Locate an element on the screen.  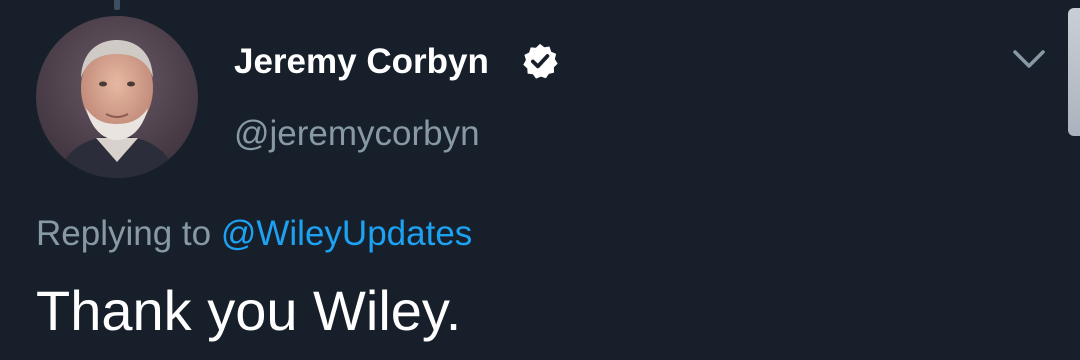
avatar is located at coordinates (117, 97).